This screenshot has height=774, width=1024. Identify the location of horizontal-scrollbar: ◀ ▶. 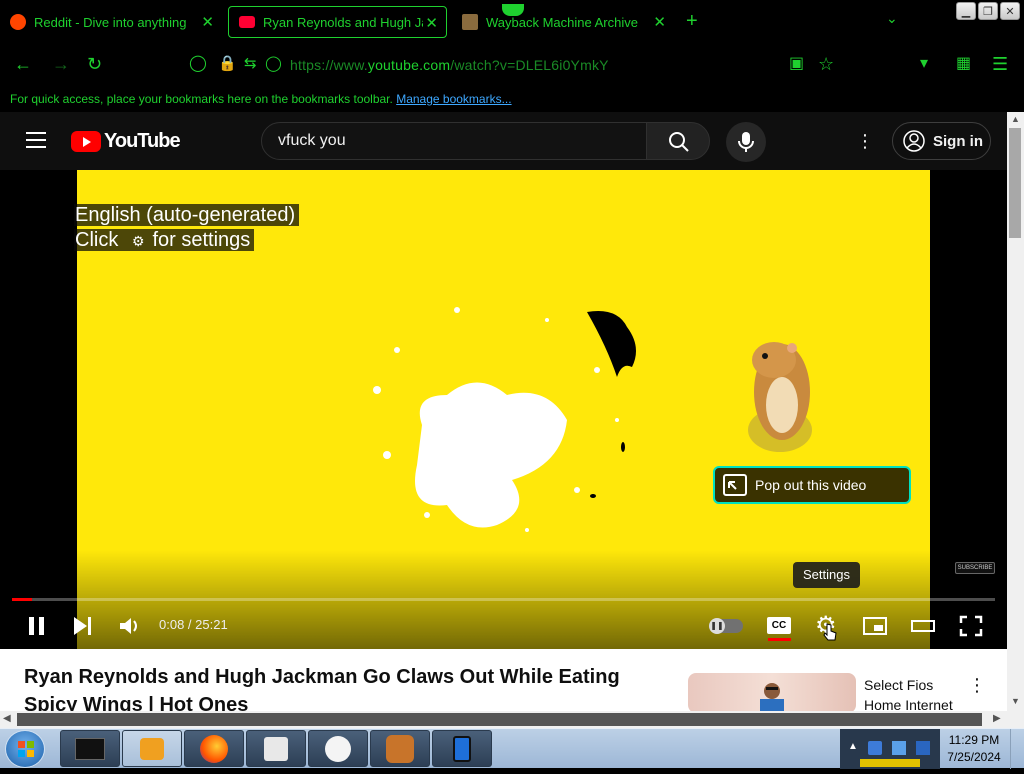
(503, 719).